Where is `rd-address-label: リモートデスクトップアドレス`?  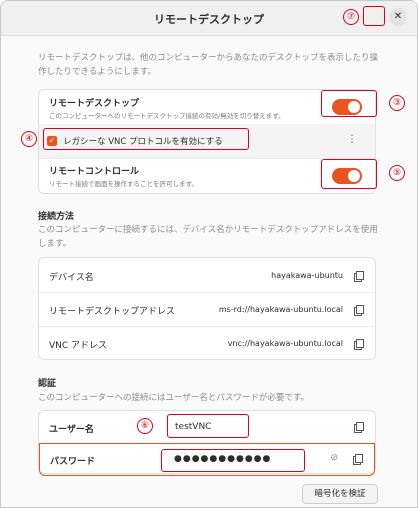 rd-address-label: リモートデスクトップアドレス is located at coordinates (112, 312).